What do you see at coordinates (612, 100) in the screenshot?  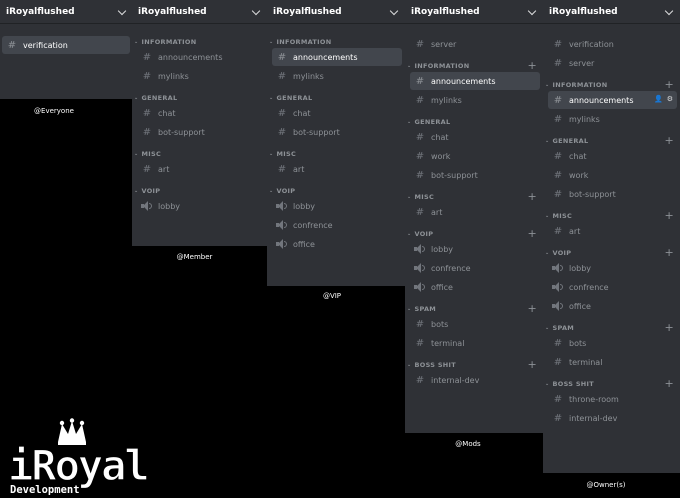 I see `channel-announcements: # announcements 👤 ⚙` at bounding box center [612, 100].